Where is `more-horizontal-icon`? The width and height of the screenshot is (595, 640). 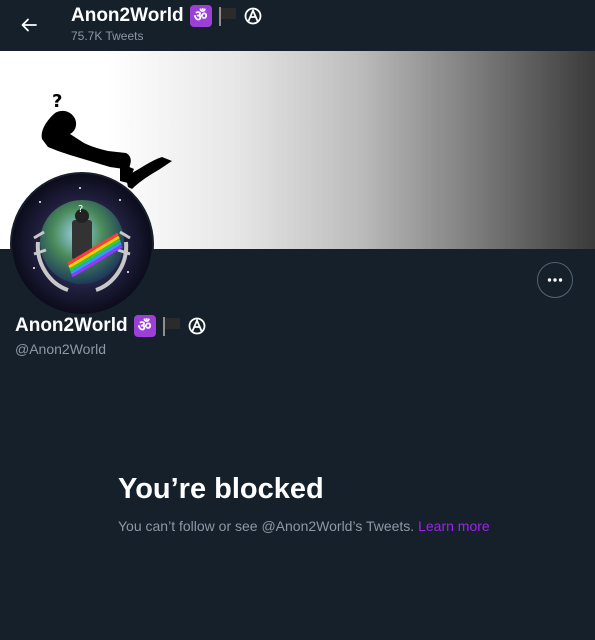 more-horizontal-icon is located at coordinates (555, 280).